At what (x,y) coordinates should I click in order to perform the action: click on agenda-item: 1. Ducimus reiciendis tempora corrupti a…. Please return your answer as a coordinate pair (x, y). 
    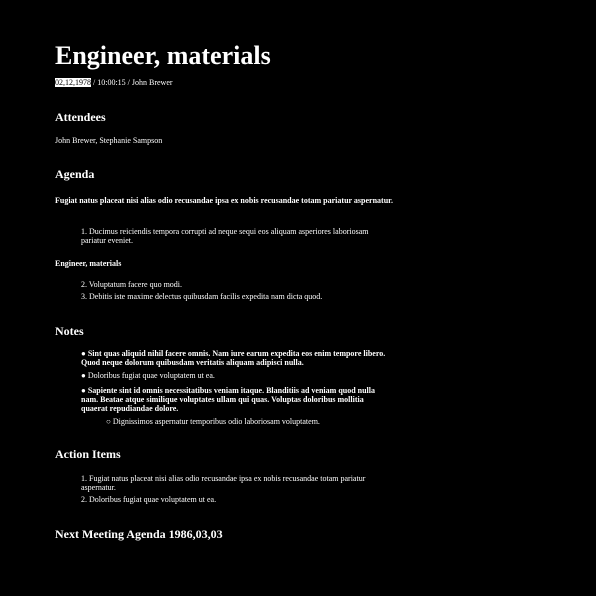
    Looking at the image, I should click on (225, 236).